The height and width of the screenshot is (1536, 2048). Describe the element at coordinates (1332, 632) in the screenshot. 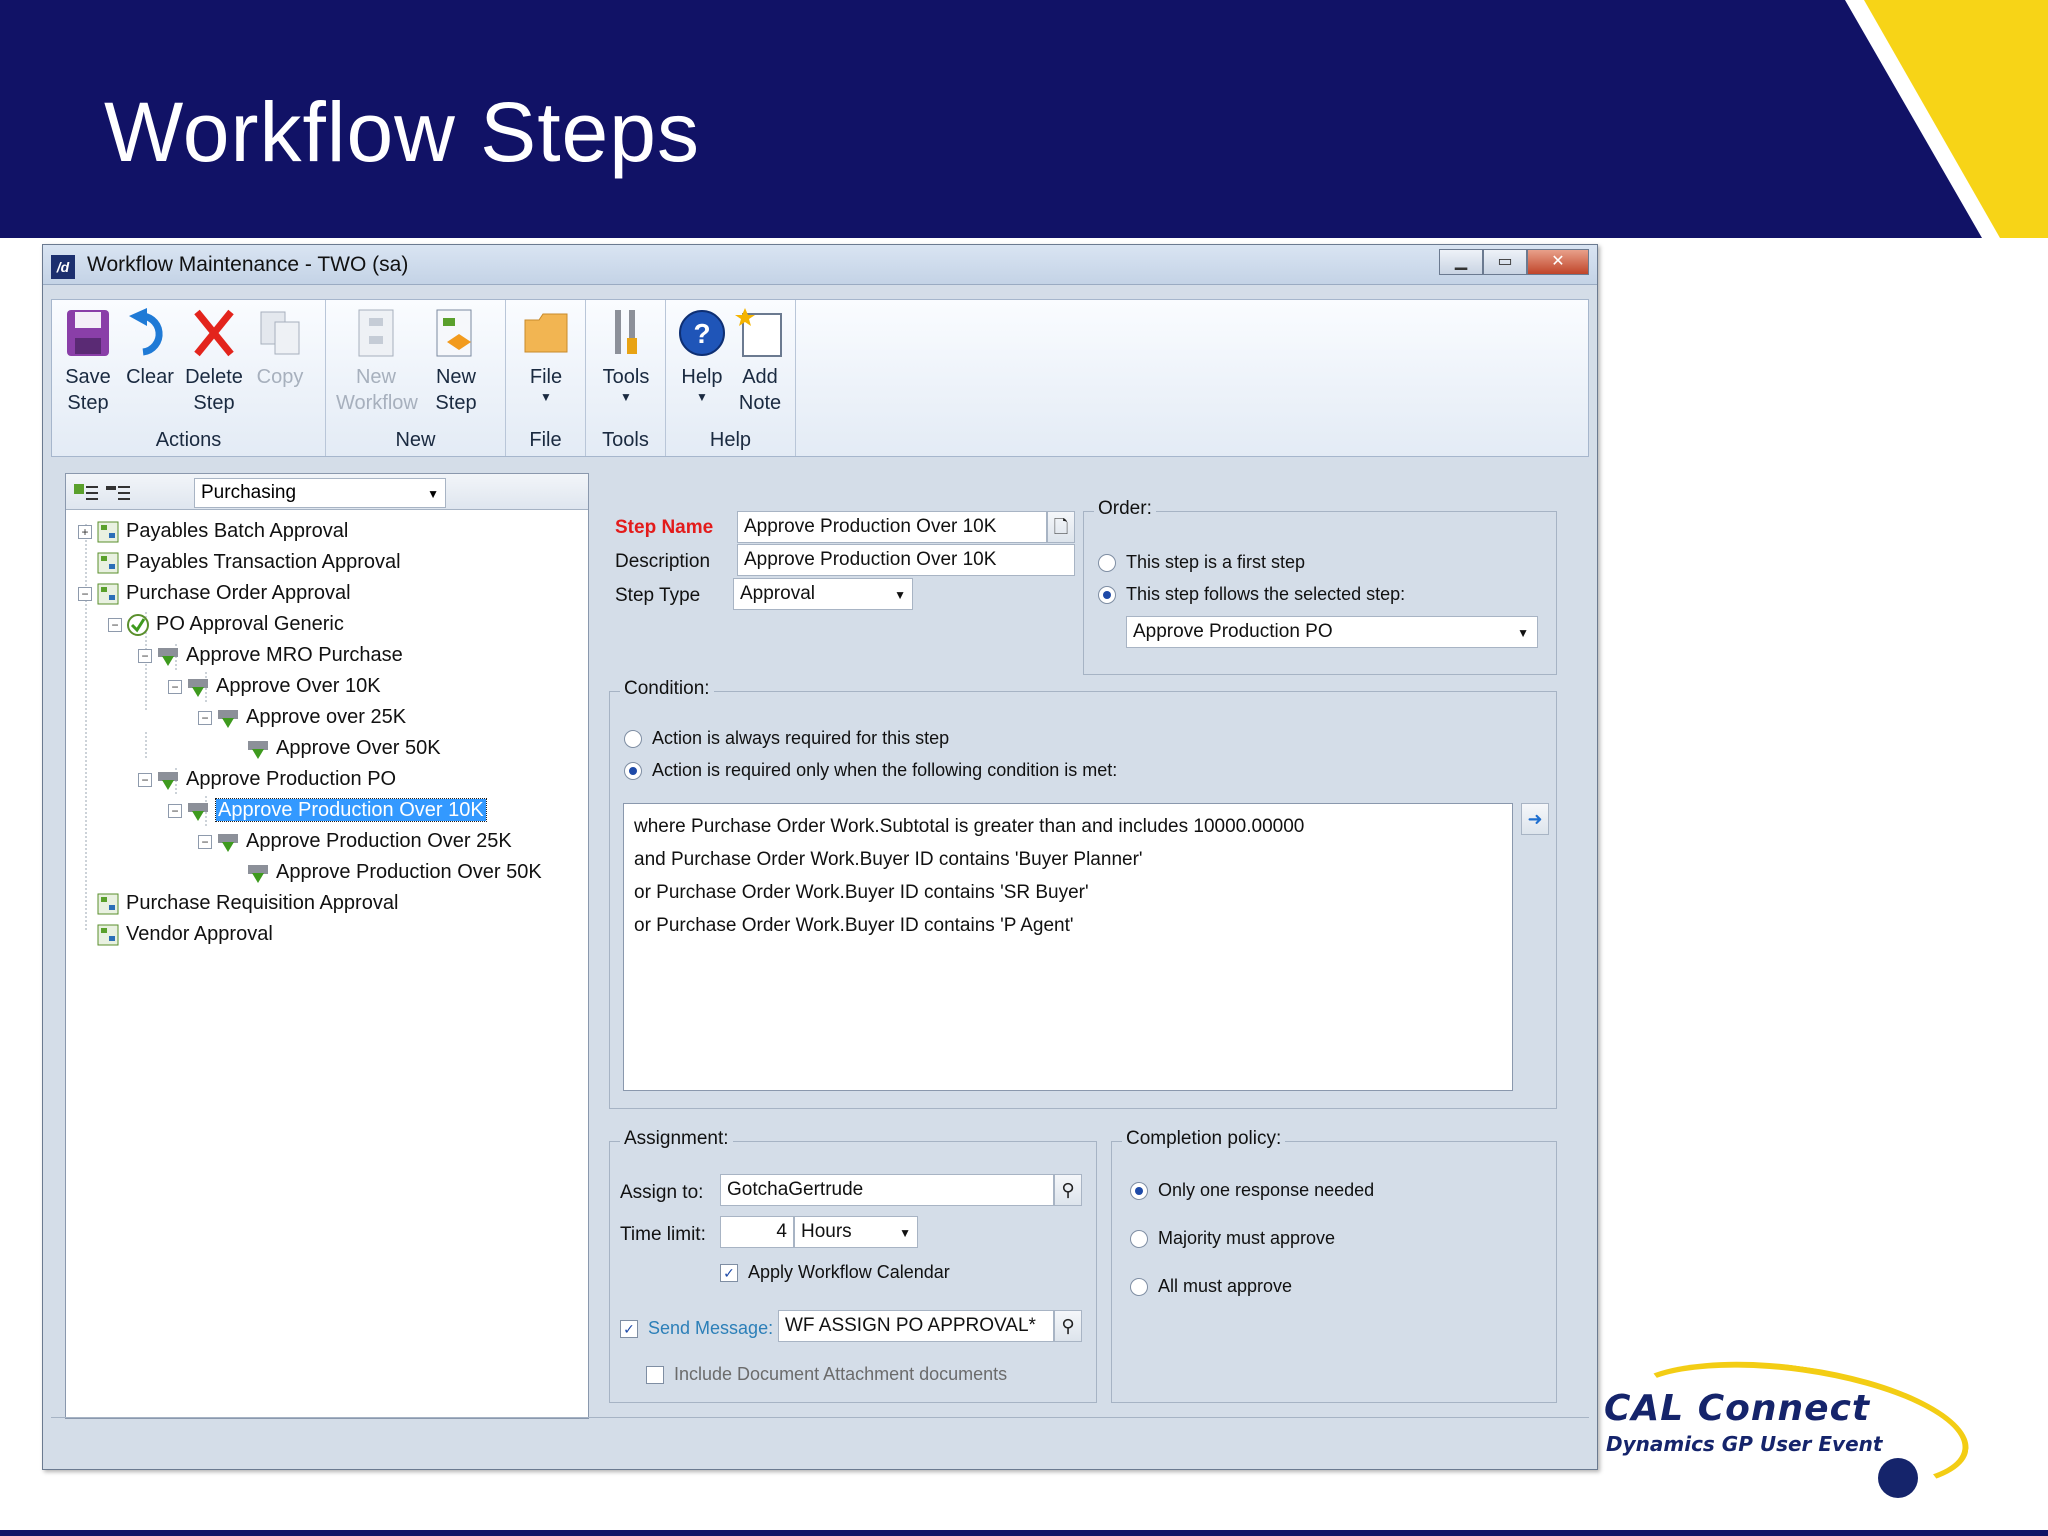

I see `preceding-step-dropdown: Approve Production PO ▼` at that location.